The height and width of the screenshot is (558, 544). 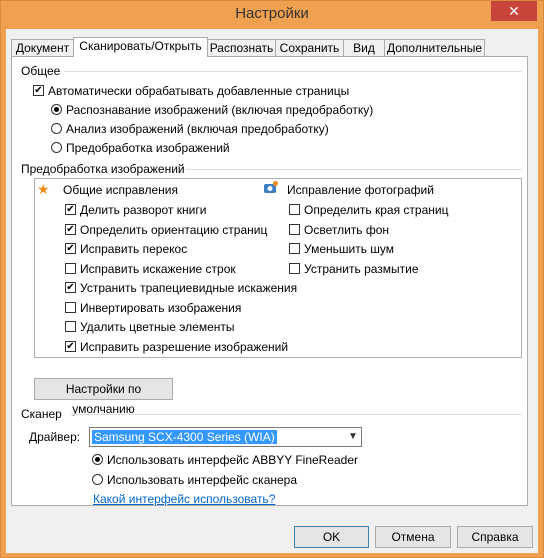 What do you see at coordinates (331, 537) in the screenshot?
I see `ok-button: OK` at bounding box center [331, 537].